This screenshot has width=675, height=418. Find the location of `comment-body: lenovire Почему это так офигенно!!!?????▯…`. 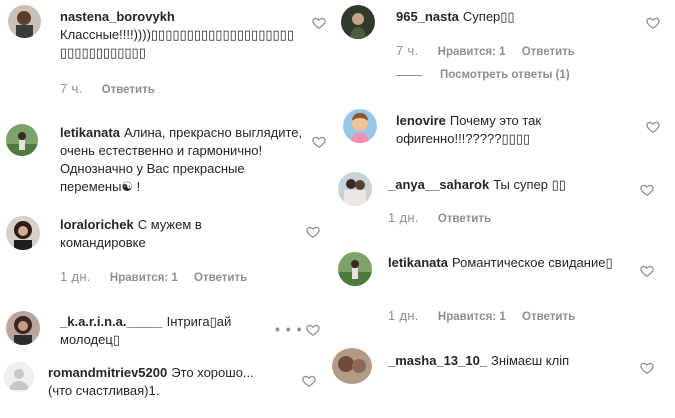

comment-body: lenovire Почему это так офигенно!!!?????▯… is located at coordinates (516, 130).